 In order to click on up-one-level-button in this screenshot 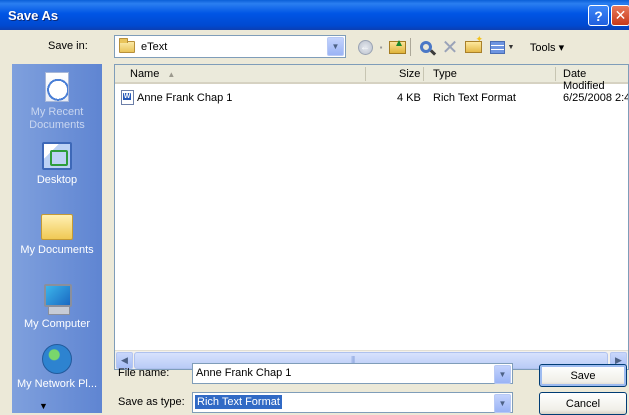, I will do `click(397, 47)`.